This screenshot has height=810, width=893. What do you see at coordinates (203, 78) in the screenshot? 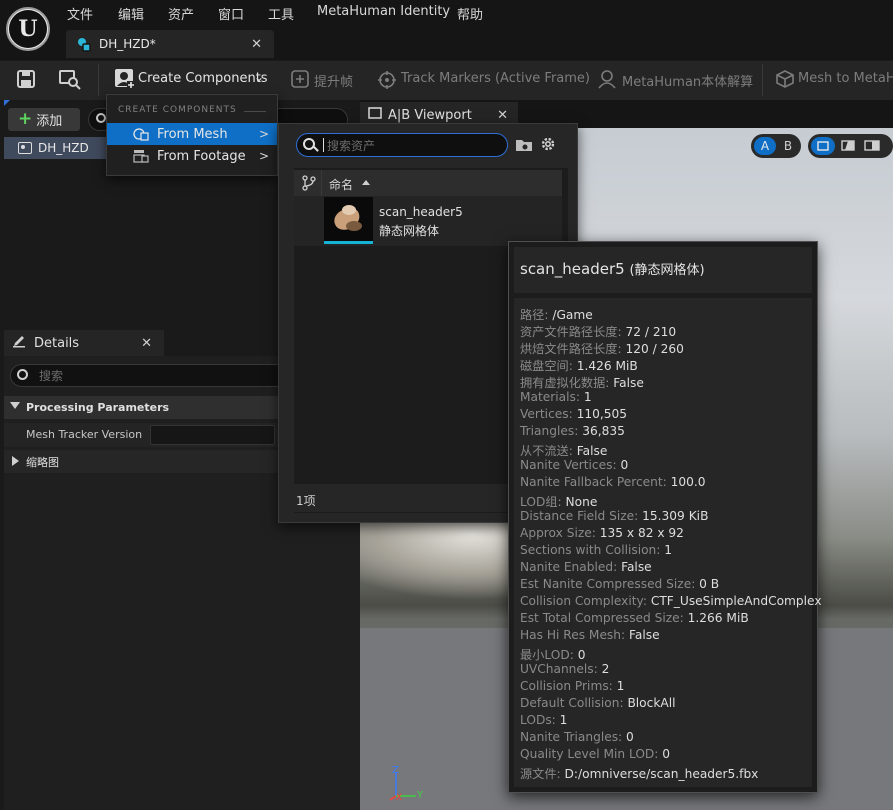
I see `create-components-button: Create Components` at bounding box center [203, 78].